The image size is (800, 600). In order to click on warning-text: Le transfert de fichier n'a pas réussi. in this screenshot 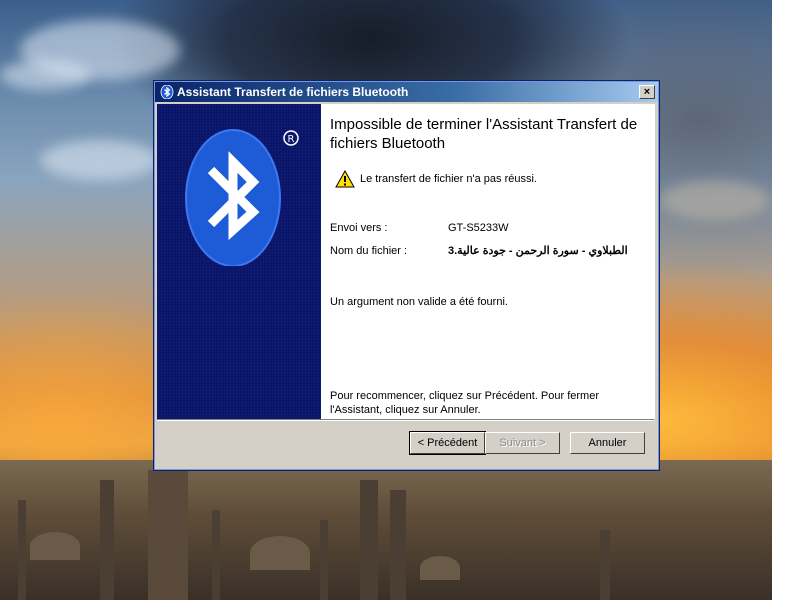, I will do `click(448, 179)`.